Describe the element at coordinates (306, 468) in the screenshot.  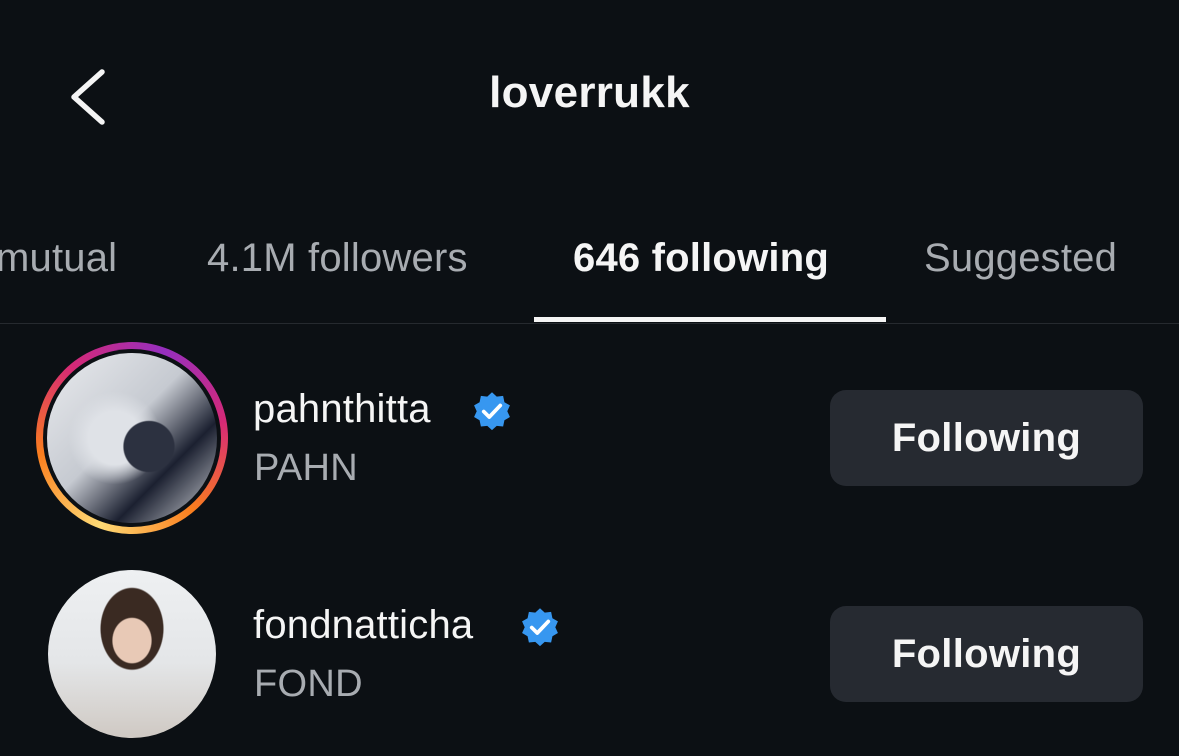
I see `full-name: PAHN` at that location.